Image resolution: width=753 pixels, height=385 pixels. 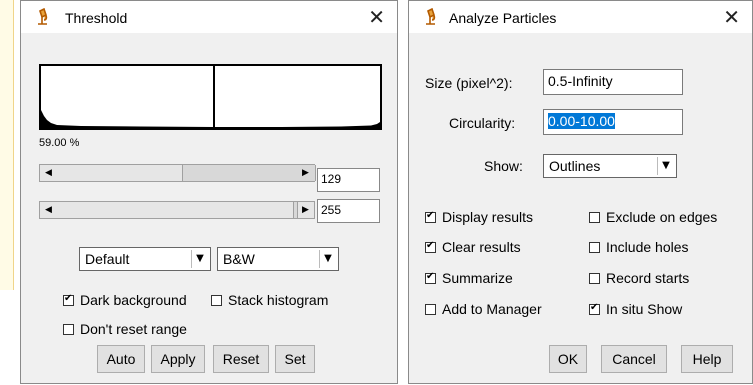 I want to click on exclude-on-edges-checkbox: Exclude on edges, so click(x=653, y=217).